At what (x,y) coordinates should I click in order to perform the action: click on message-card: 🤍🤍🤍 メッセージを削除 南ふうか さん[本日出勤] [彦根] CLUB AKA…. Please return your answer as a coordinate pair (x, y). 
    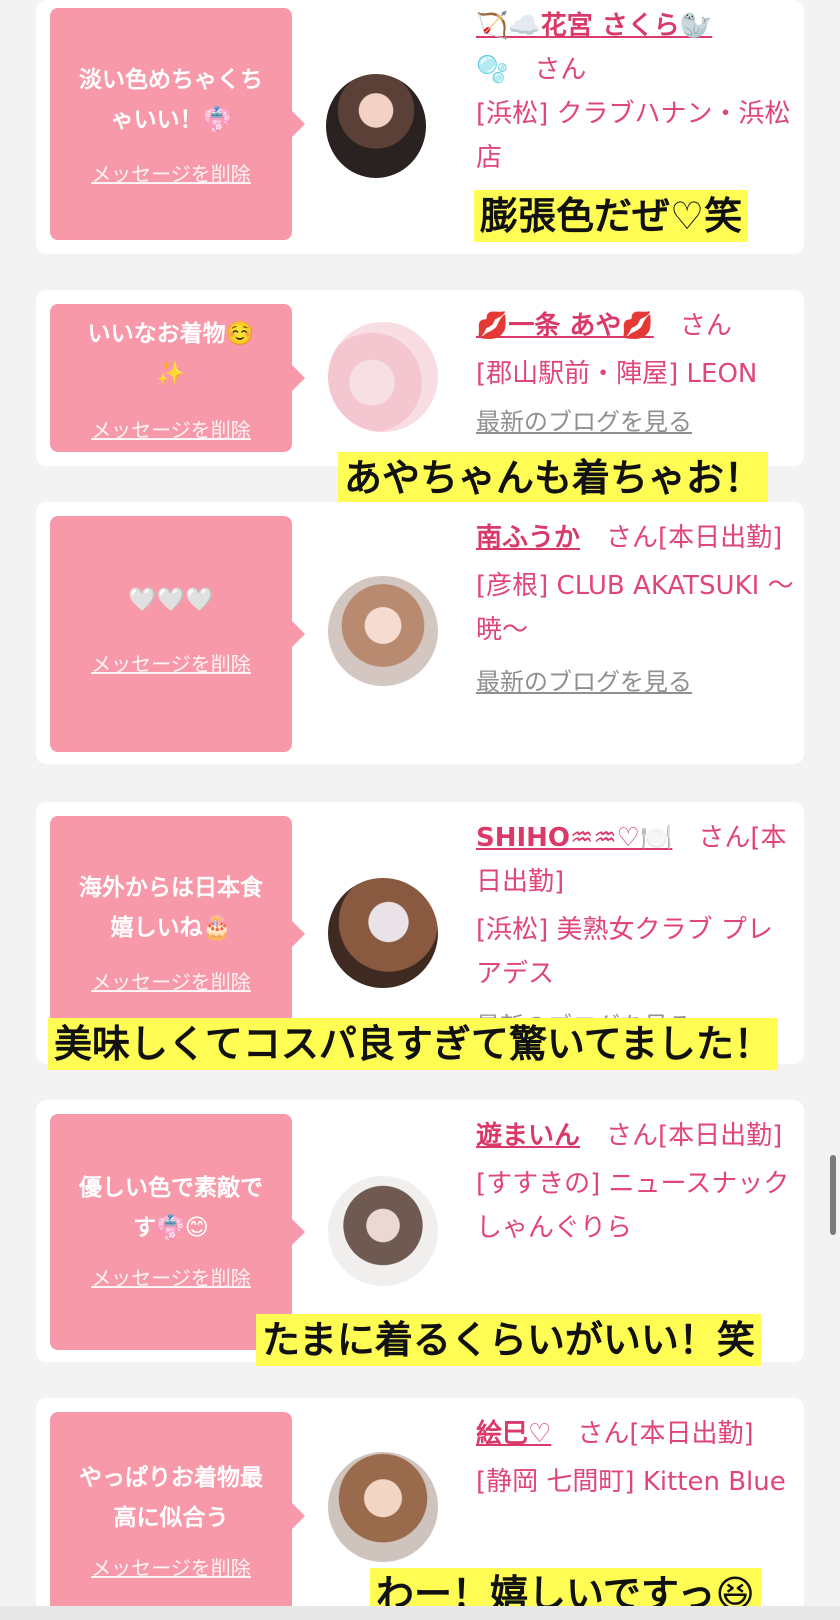
    Looking at the image, I should click on (420, 633).